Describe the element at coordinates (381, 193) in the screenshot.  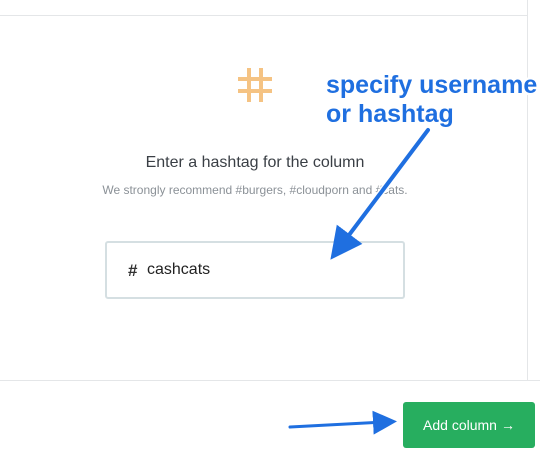
I see `arrow-to-input-icon` at that location.